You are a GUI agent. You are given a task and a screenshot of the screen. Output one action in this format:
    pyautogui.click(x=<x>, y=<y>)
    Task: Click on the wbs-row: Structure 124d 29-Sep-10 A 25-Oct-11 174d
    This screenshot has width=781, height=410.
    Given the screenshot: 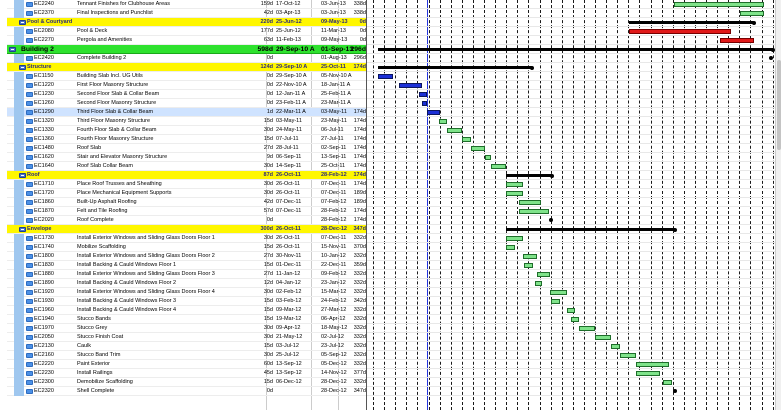 What is the action you would take?
    pyautogui.click(x=186, y=67)
    